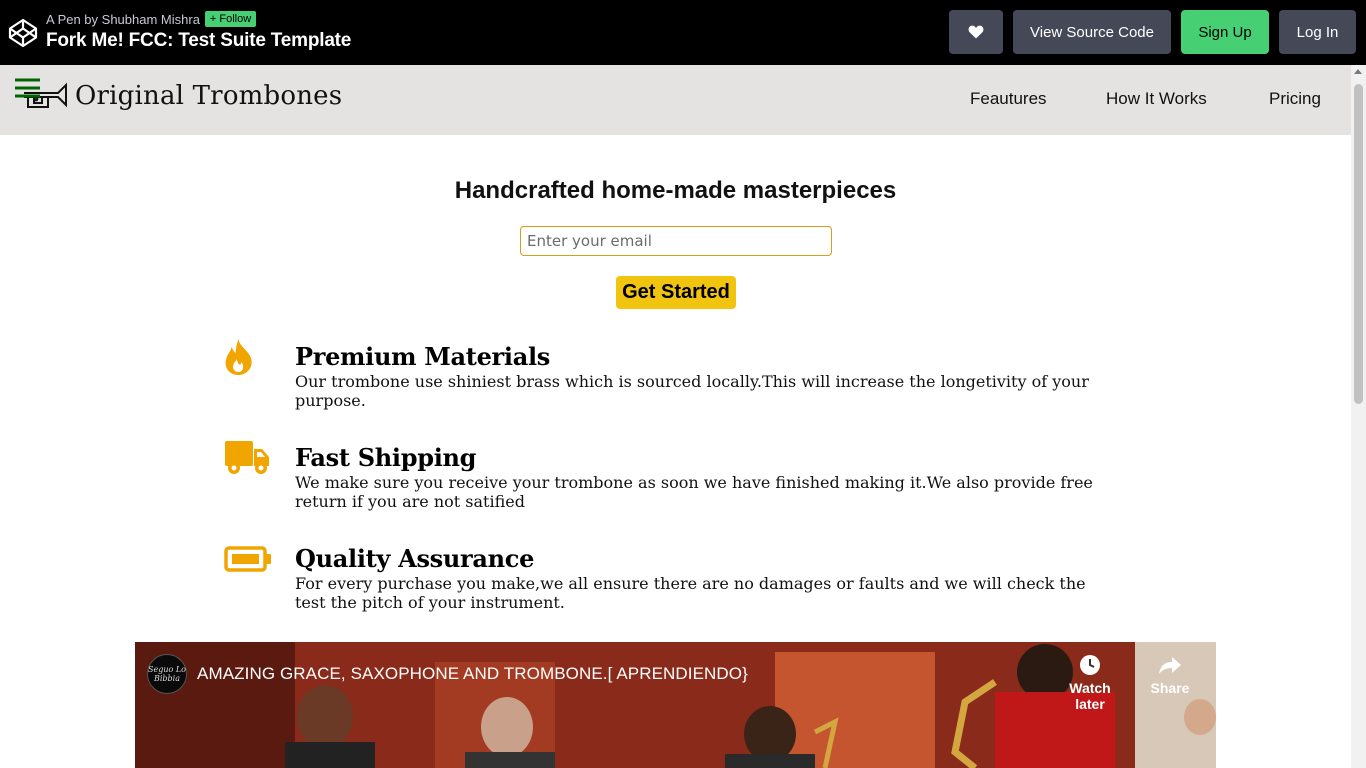  I want to click on watch-later-label: Watch later, so click(1090, 696).